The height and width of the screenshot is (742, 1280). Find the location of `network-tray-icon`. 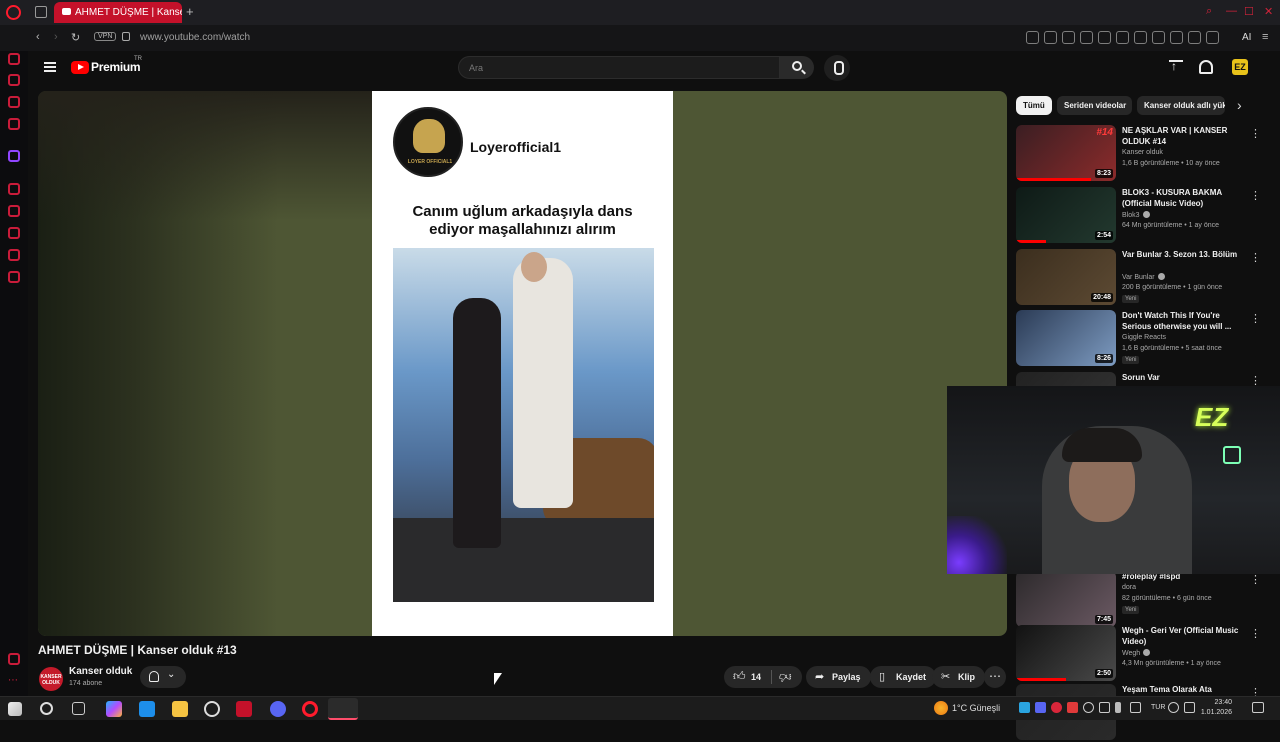

network-tray-icon is located at coordinates (1135, 707).